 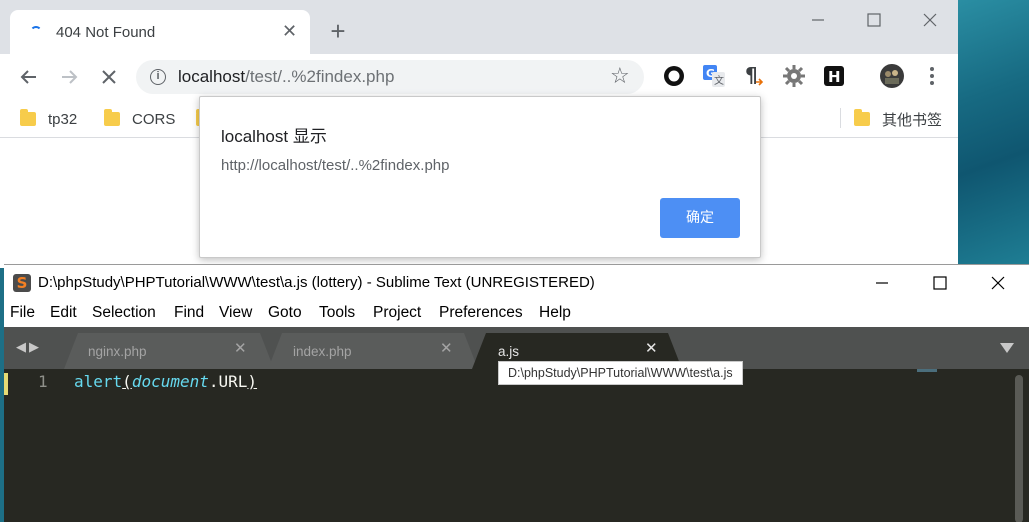 I want to click on menu-dots-icon, so click(x=932, y=76).